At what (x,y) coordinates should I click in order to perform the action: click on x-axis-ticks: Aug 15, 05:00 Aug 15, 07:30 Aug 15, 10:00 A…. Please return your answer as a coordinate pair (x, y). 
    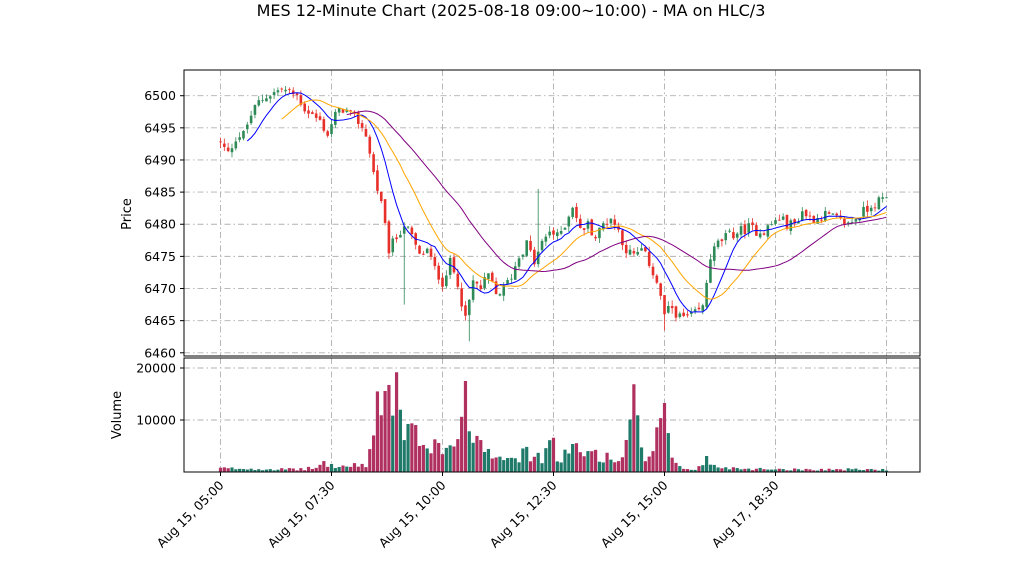
    Looking at the image, I should click on (520, 511).